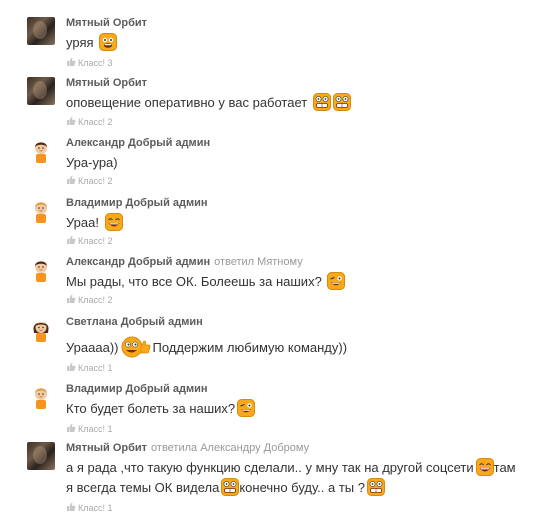 This screenshot has width=549, height=514. What do you see at coordinates (301, 43) in the screenshot?
I see `comment-text: уряя` at bounding box center [301, 43].